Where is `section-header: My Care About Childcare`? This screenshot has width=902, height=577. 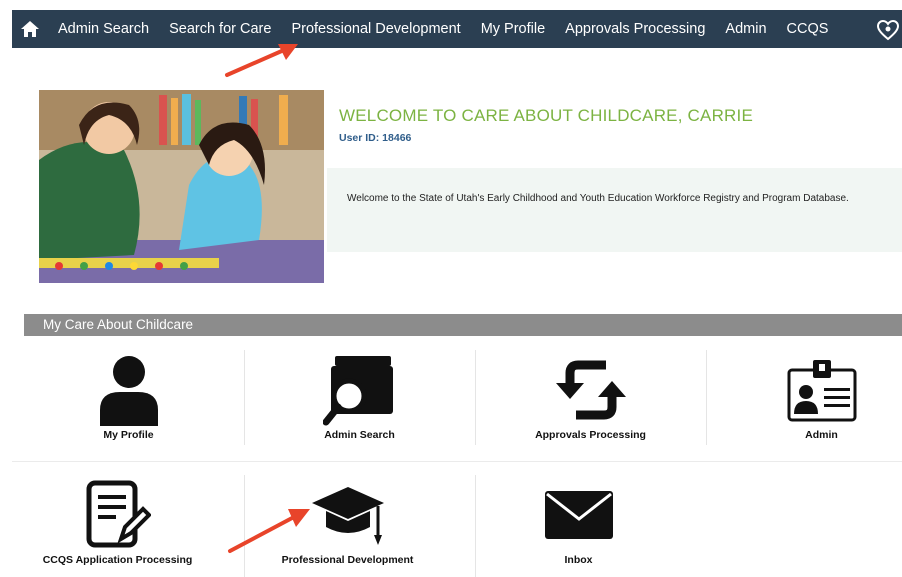 section-header: My Care About Childcare is located at coordinates (463, 325).